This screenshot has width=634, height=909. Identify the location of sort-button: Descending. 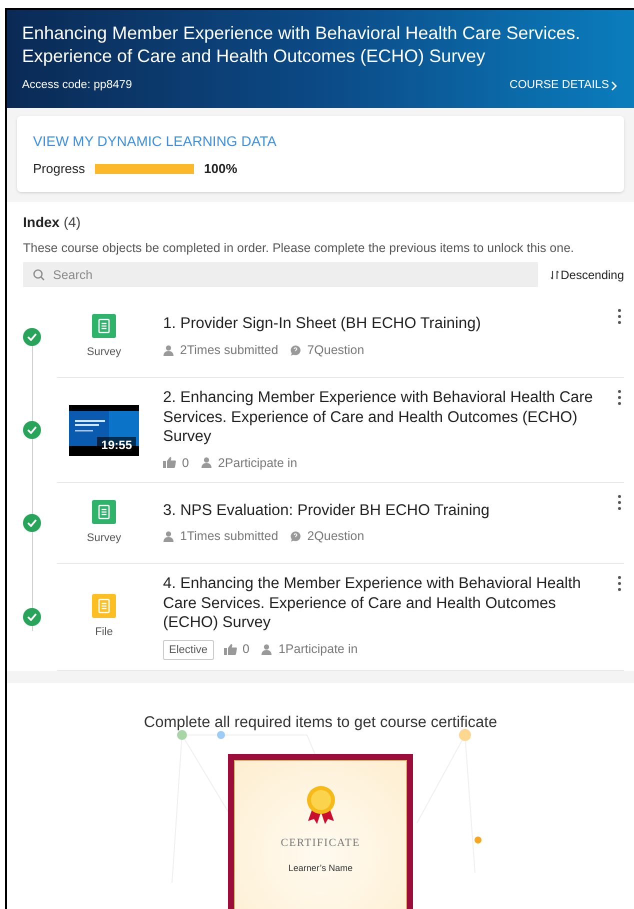
(587, 275).